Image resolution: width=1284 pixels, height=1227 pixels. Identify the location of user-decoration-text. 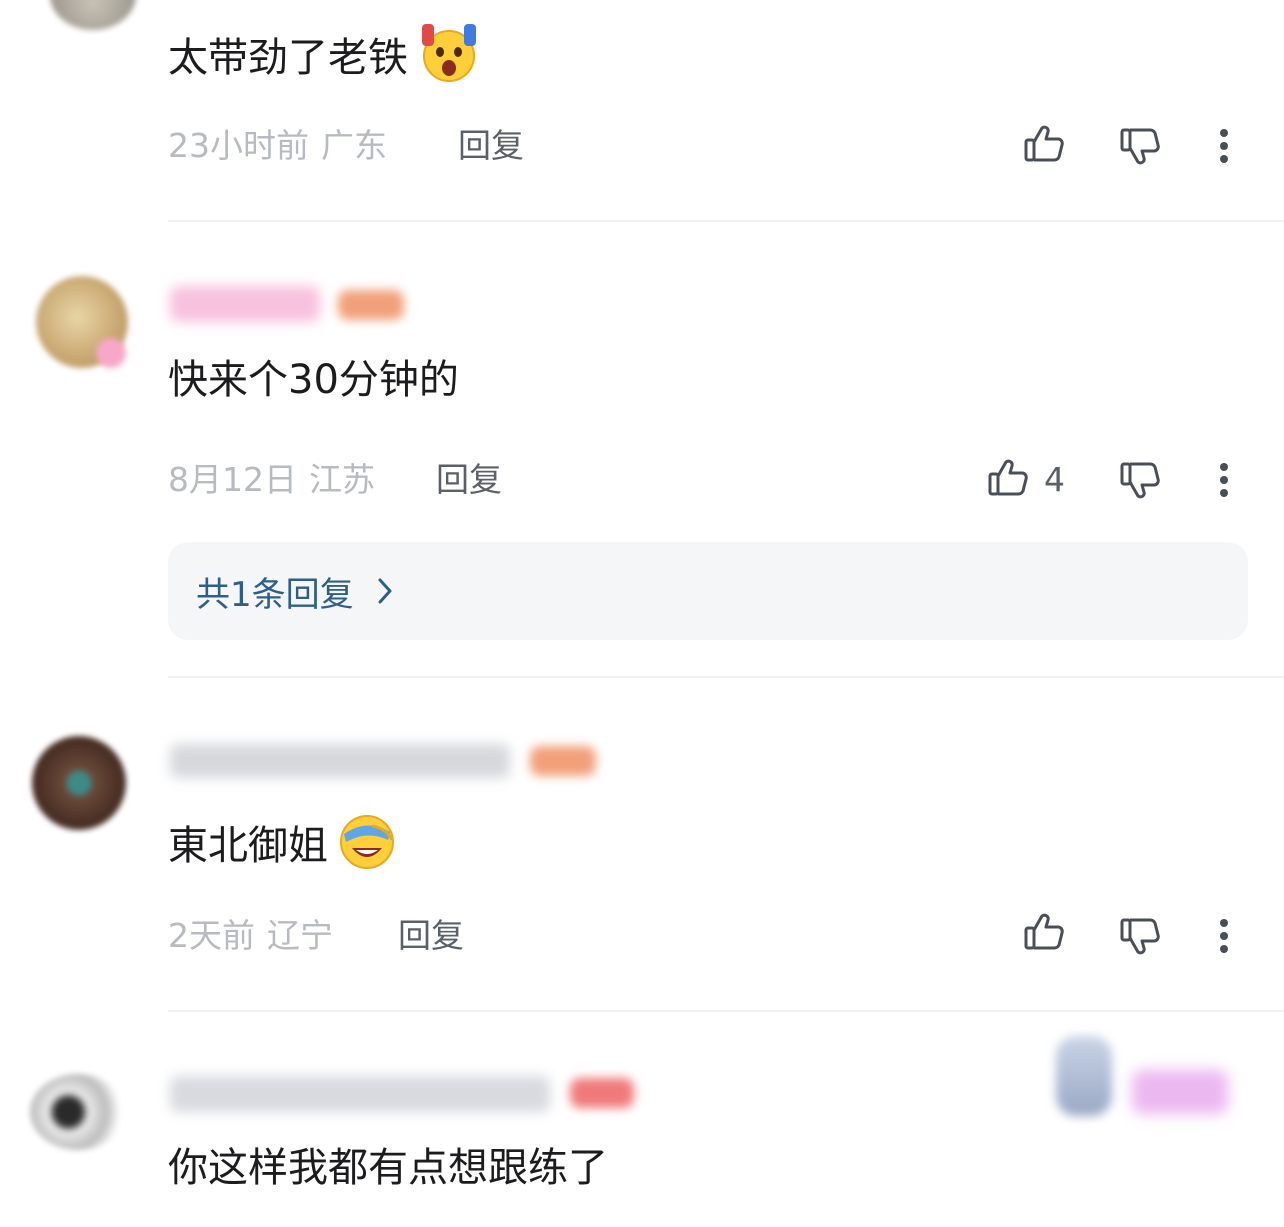
(1180, 1092).